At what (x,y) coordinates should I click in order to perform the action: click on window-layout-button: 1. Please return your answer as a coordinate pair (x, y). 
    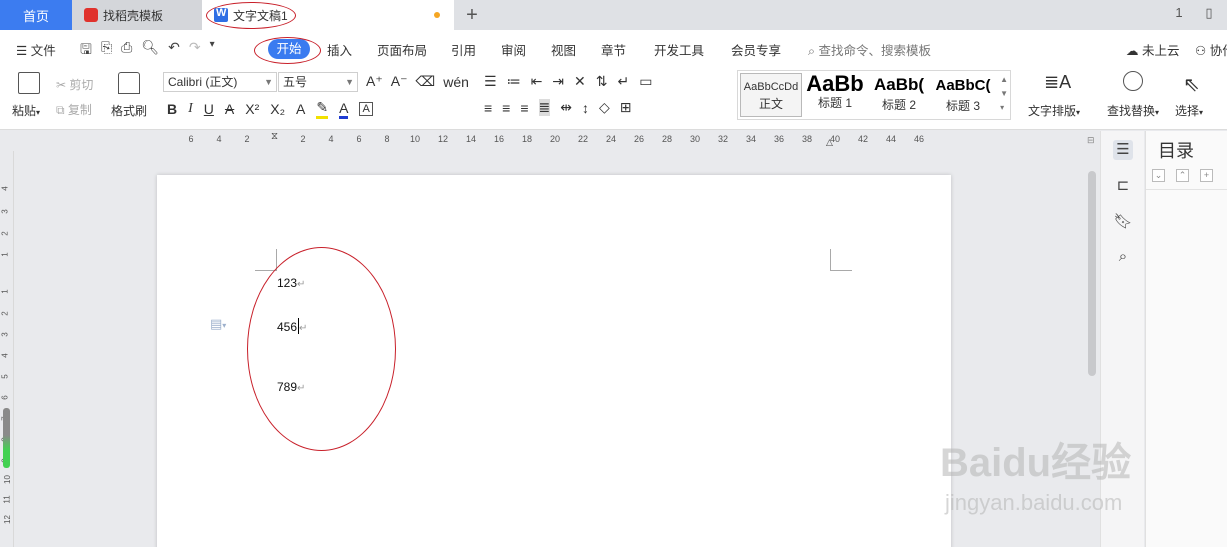
    Looking at the image, I should click on (1179, 13).